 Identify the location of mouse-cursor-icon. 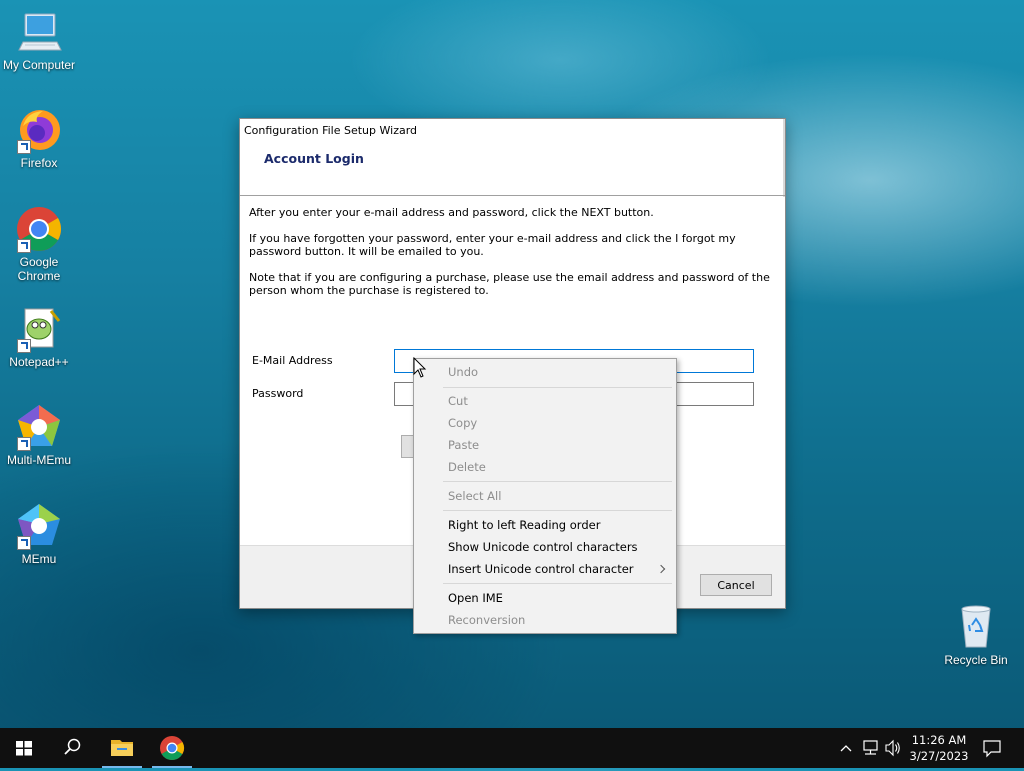
(420, 369).